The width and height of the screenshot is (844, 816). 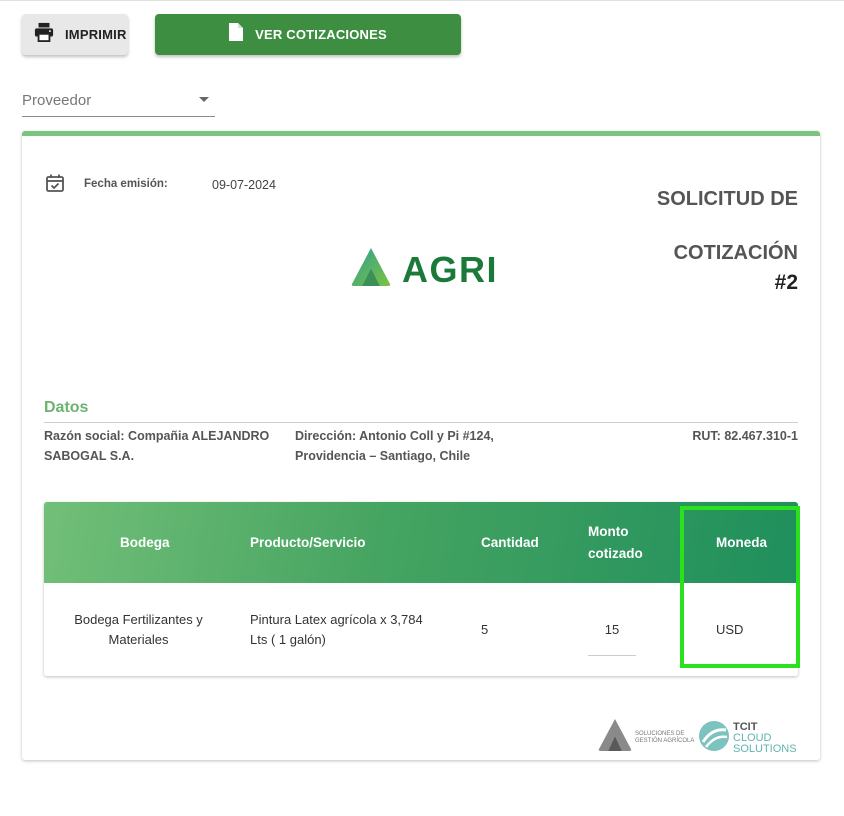 What do you see at coordinates (145, 542) in the screenshot?
I see `header-bodega: Bodega` at bounding box center [145, 542].